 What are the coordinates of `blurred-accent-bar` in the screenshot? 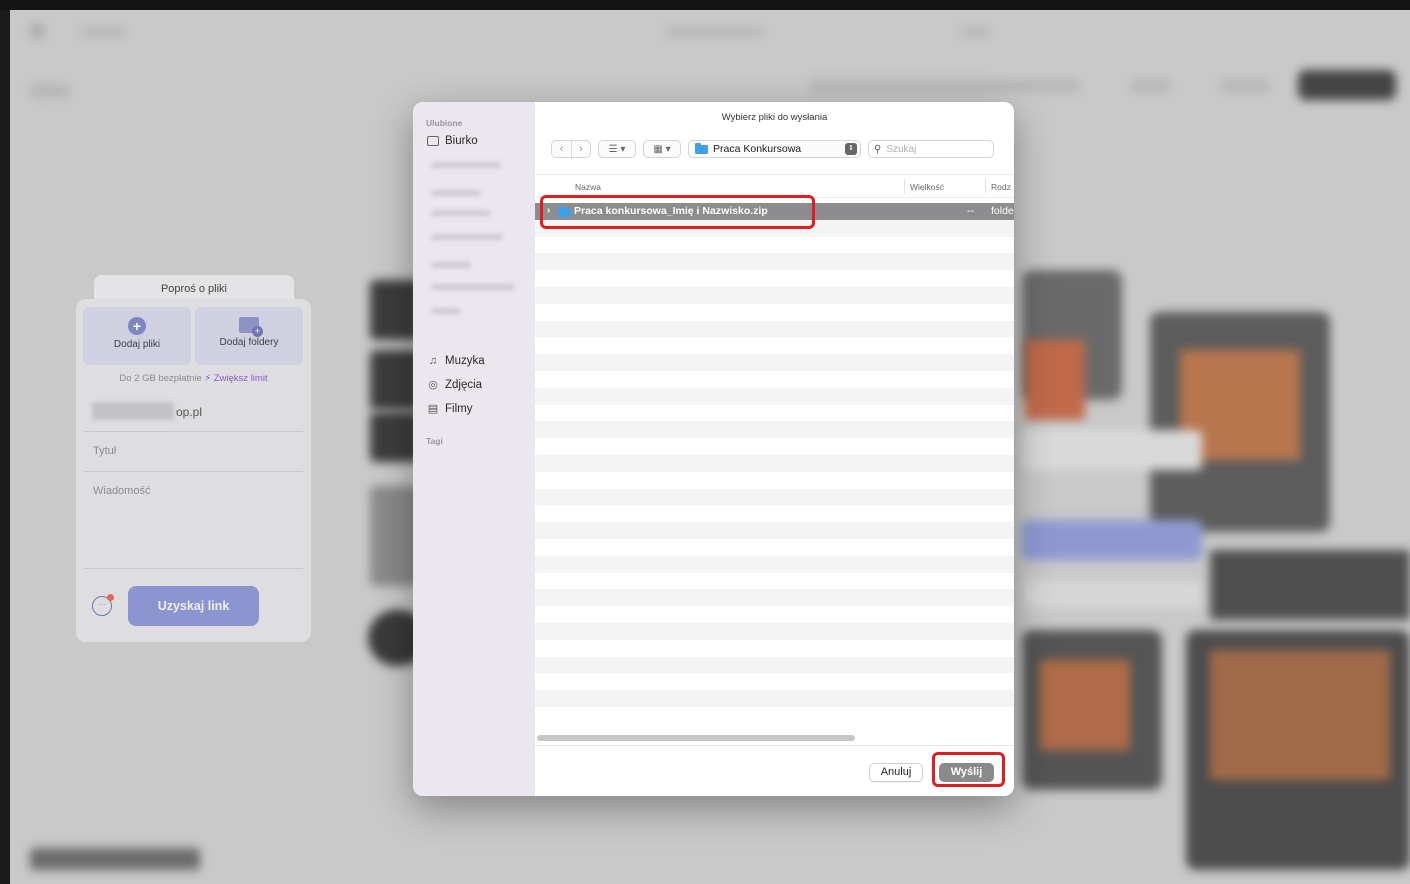 It's located at (1112, 540).